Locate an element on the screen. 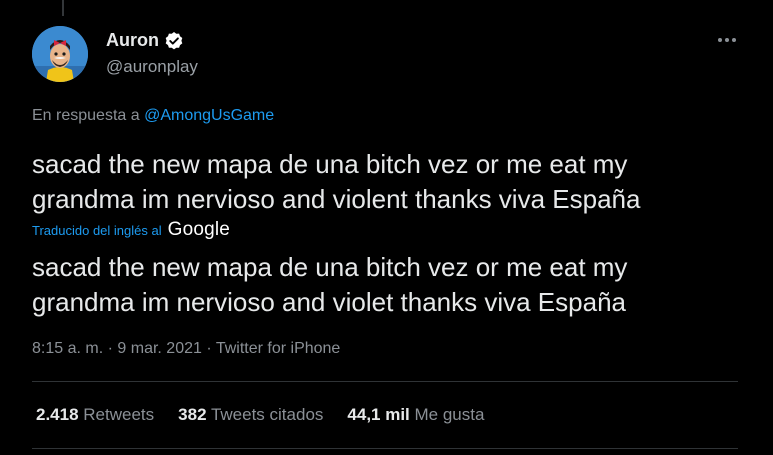 This screenshot has height=455, width=773. likes-stat: 44,1 mil Me gusta is located at coordinates (415, 415).